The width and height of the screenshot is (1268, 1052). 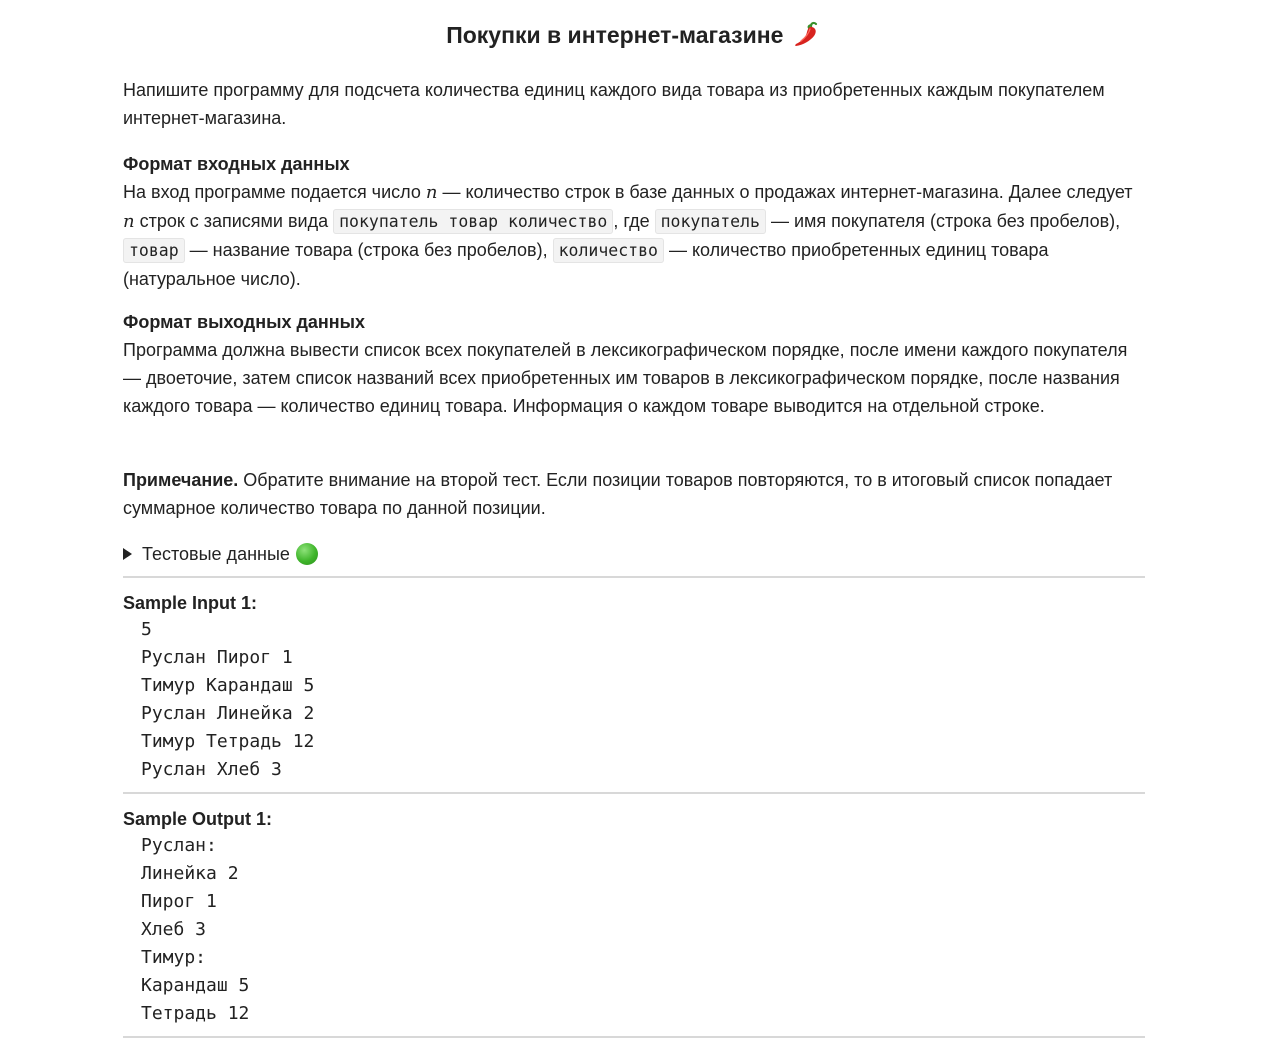 What do you see at coordinates (190, 873) in the screenshot?
I see `sample-output-line: Линейка 2` at bounding box center [190, 873].